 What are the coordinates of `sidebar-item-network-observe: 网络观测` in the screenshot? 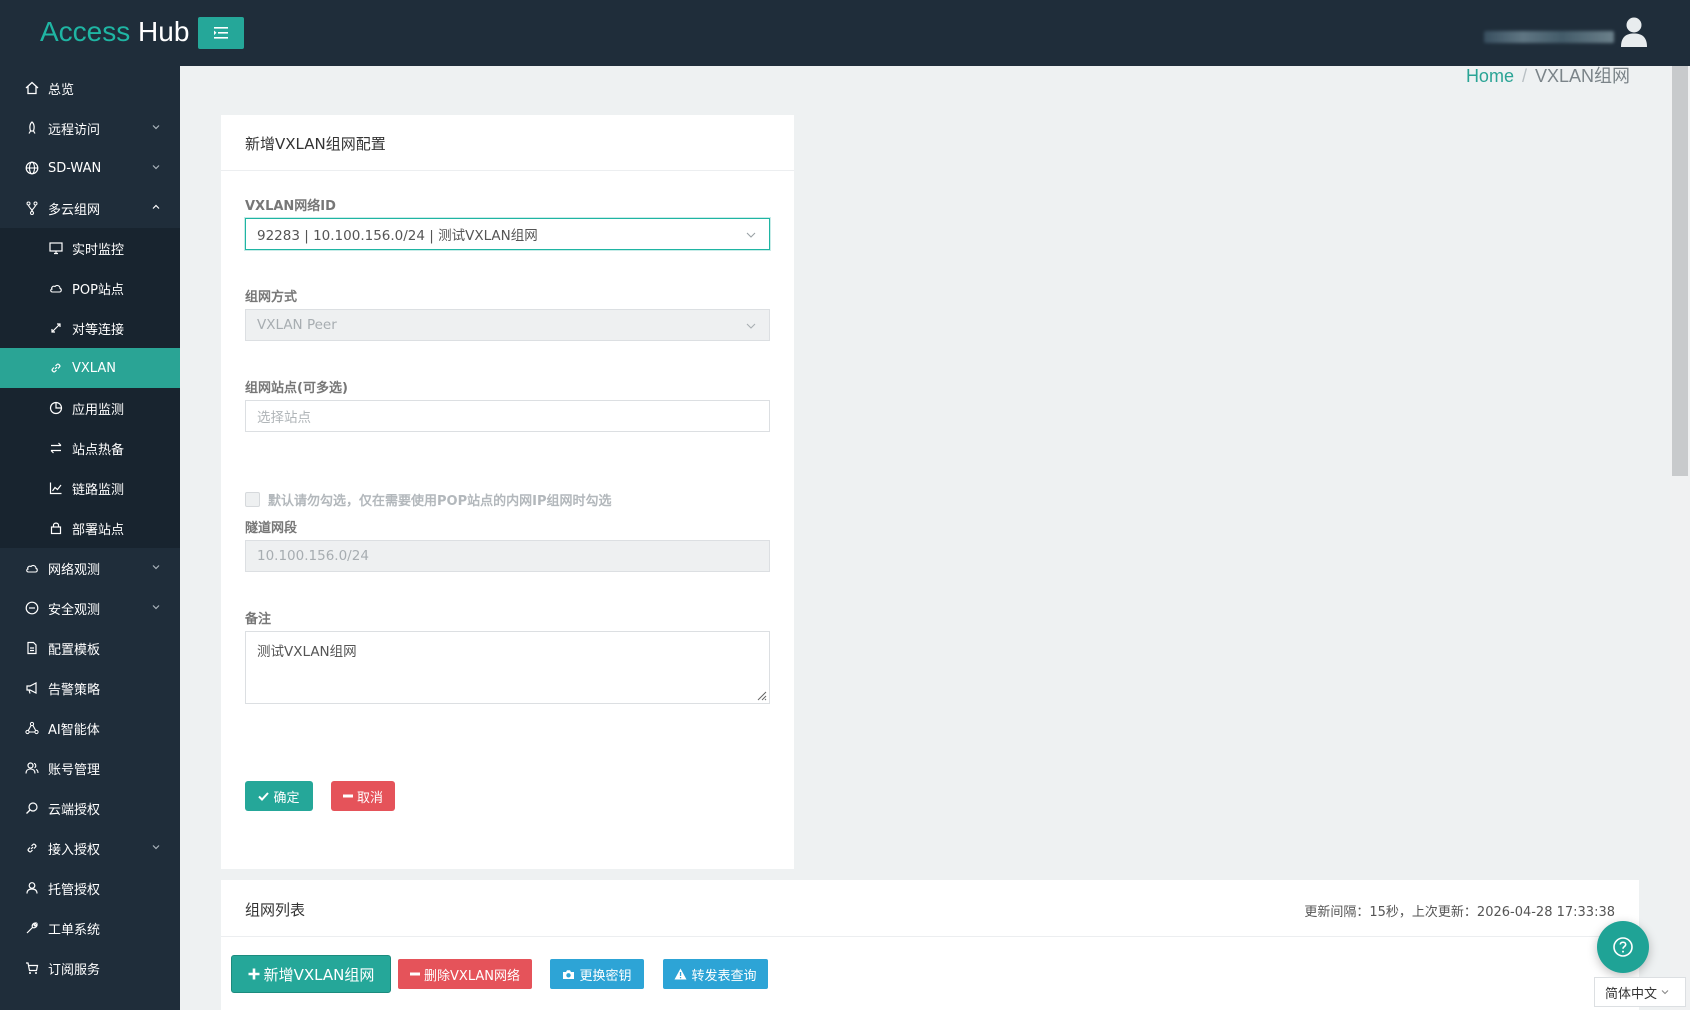 It's located at (90, 568).